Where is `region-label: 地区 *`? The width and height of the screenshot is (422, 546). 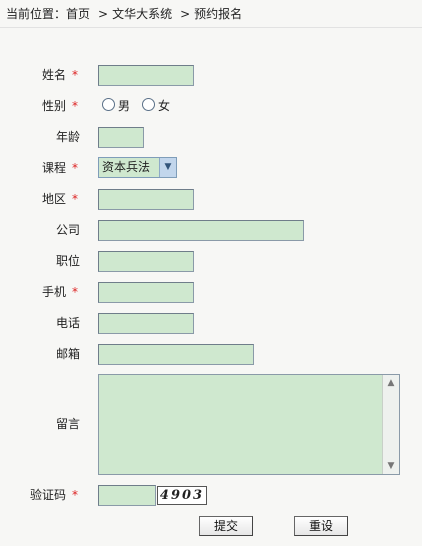
region-label: 地区 * is located at coordinates (60, 199).